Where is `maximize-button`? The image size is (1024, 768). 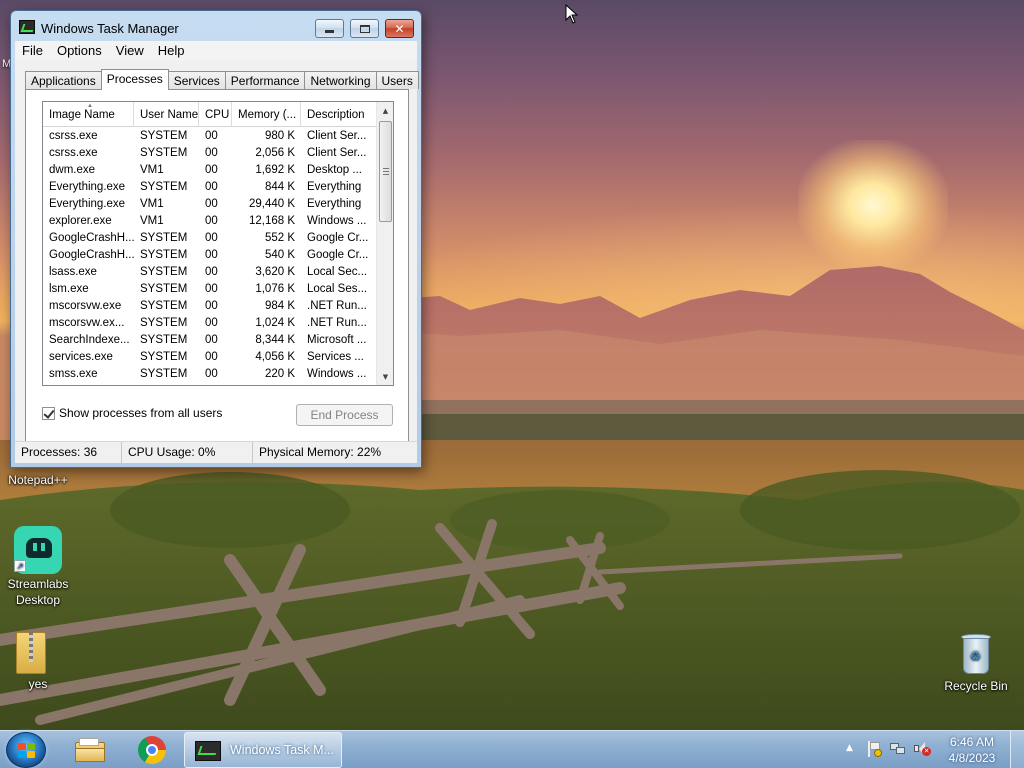
maximize-button is located at coordinates (364, 28).